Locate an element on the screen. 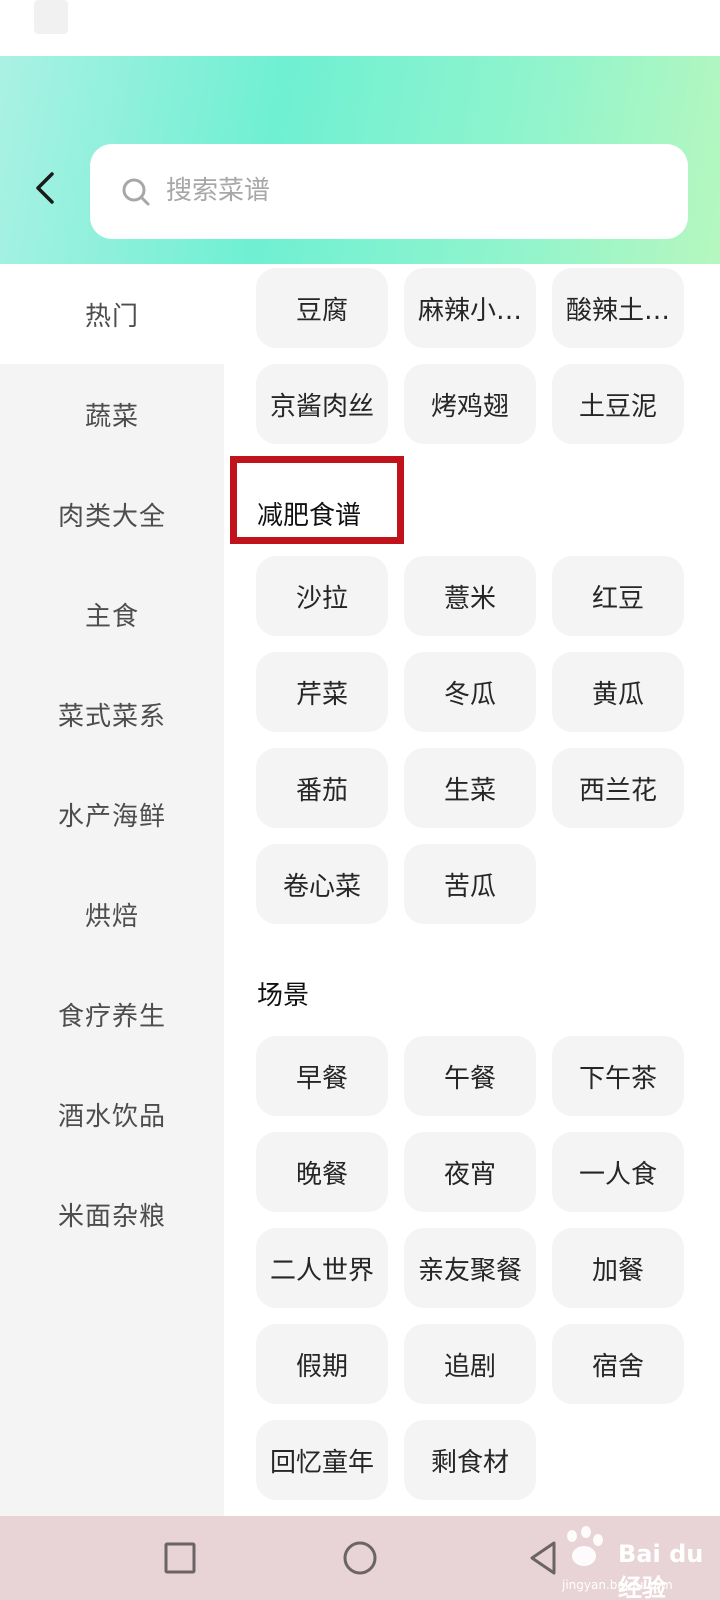 This screenshot has width=720, height=1600. chip-solo-meal: 一人食 is located at coordinates (618, 1172).